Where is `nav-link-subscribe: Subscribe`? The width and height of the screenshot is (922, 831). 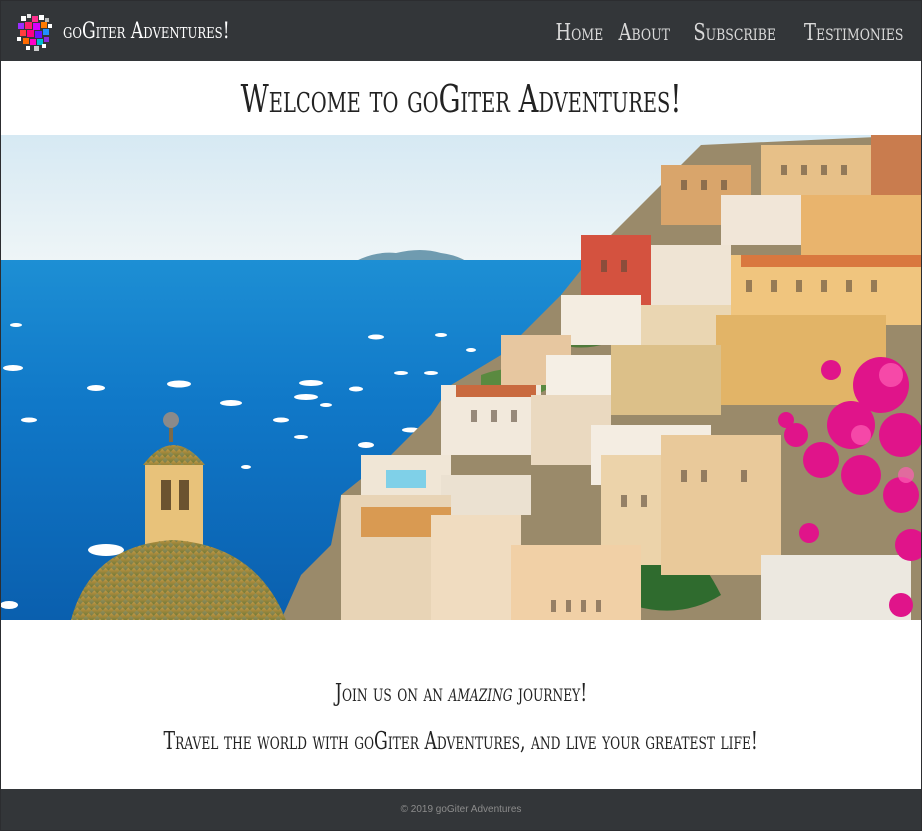 nav-link-subscribe: Subscribe is located at coordinates (734, 33).